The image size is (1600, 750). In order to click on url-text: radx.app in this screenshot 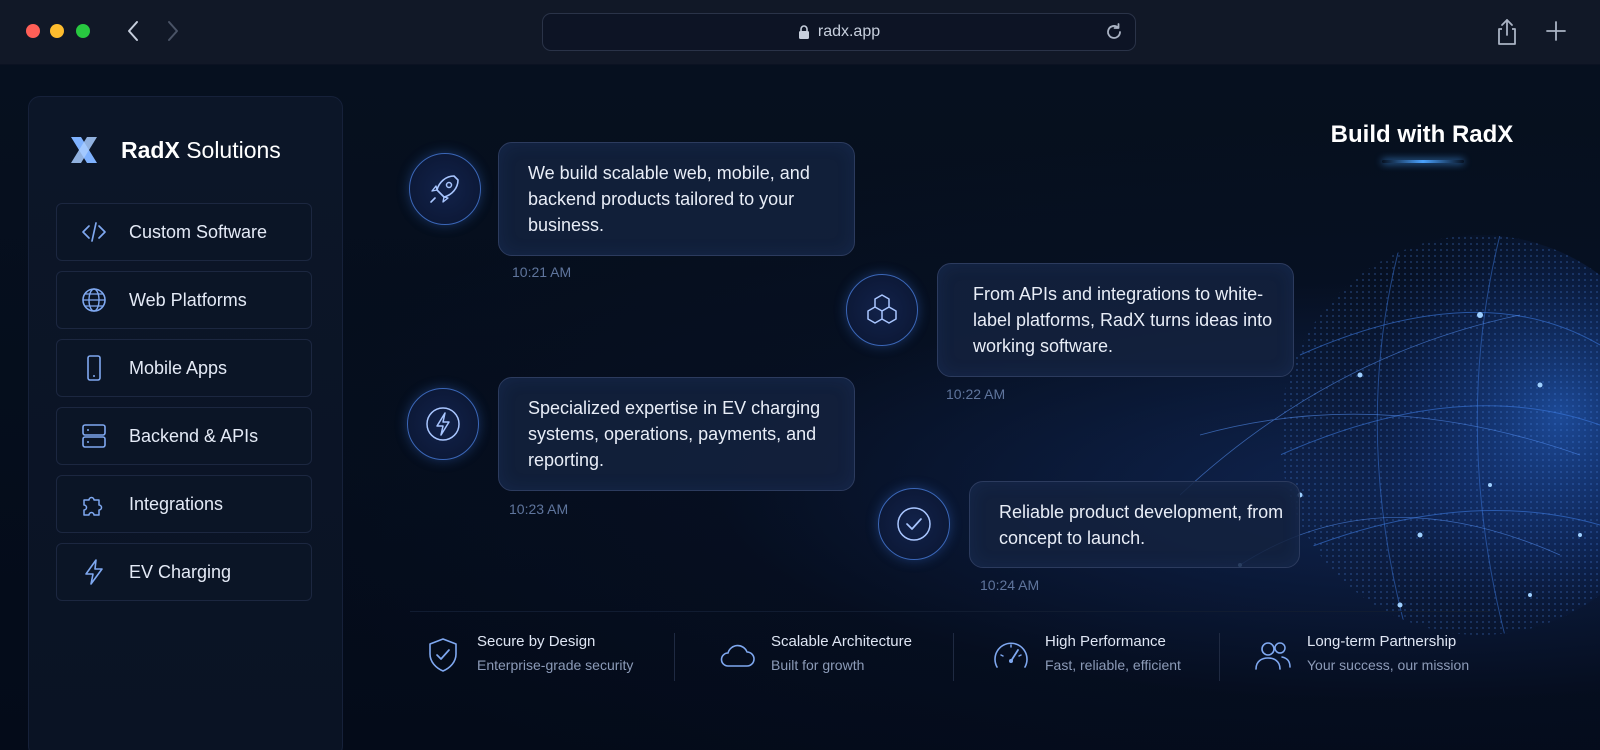, I will do `click(849, 31)`.